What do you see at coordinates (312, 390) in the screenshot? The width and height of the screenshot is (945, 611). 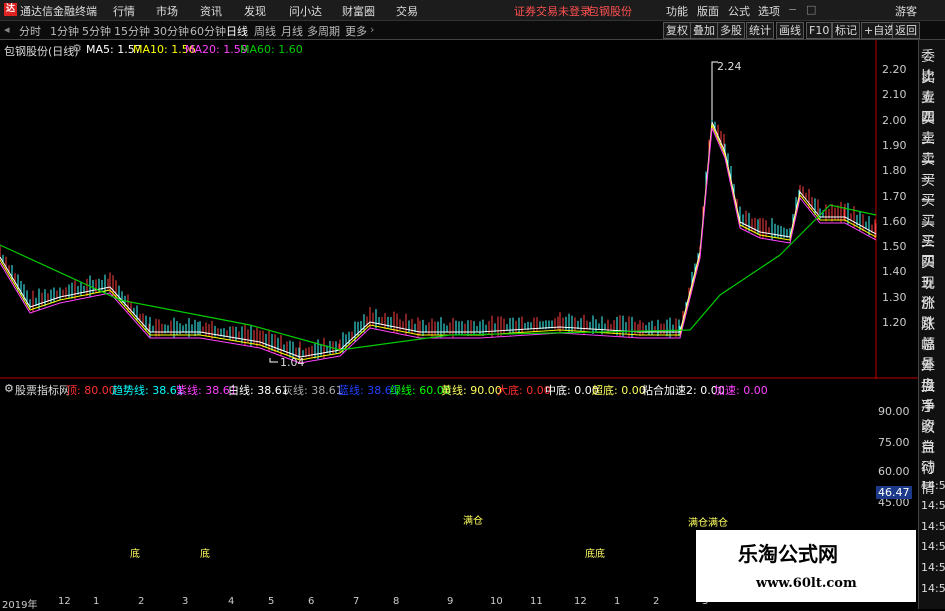 I see `indicator-param: 灰线: 38.61` at bounding box center [312, 390].